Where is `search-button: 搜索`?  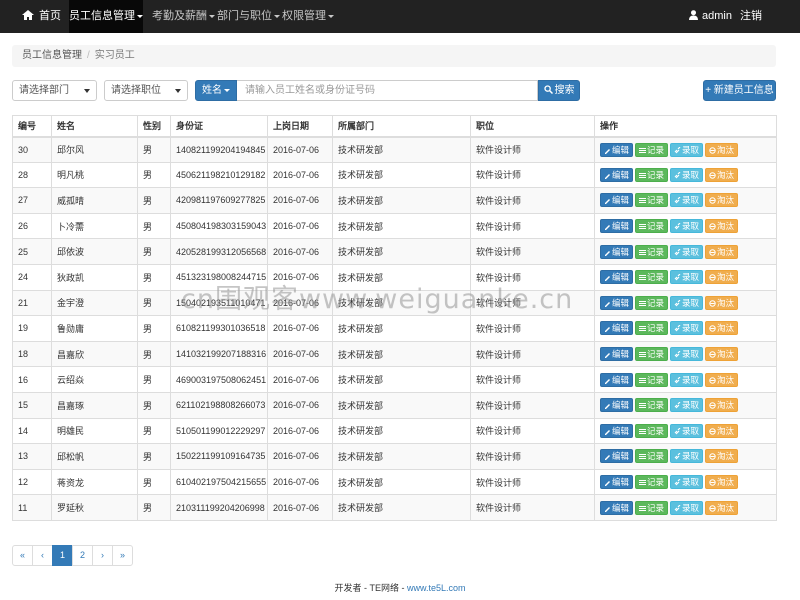 search-button: 搜索 is located at coordinates (559, 90).